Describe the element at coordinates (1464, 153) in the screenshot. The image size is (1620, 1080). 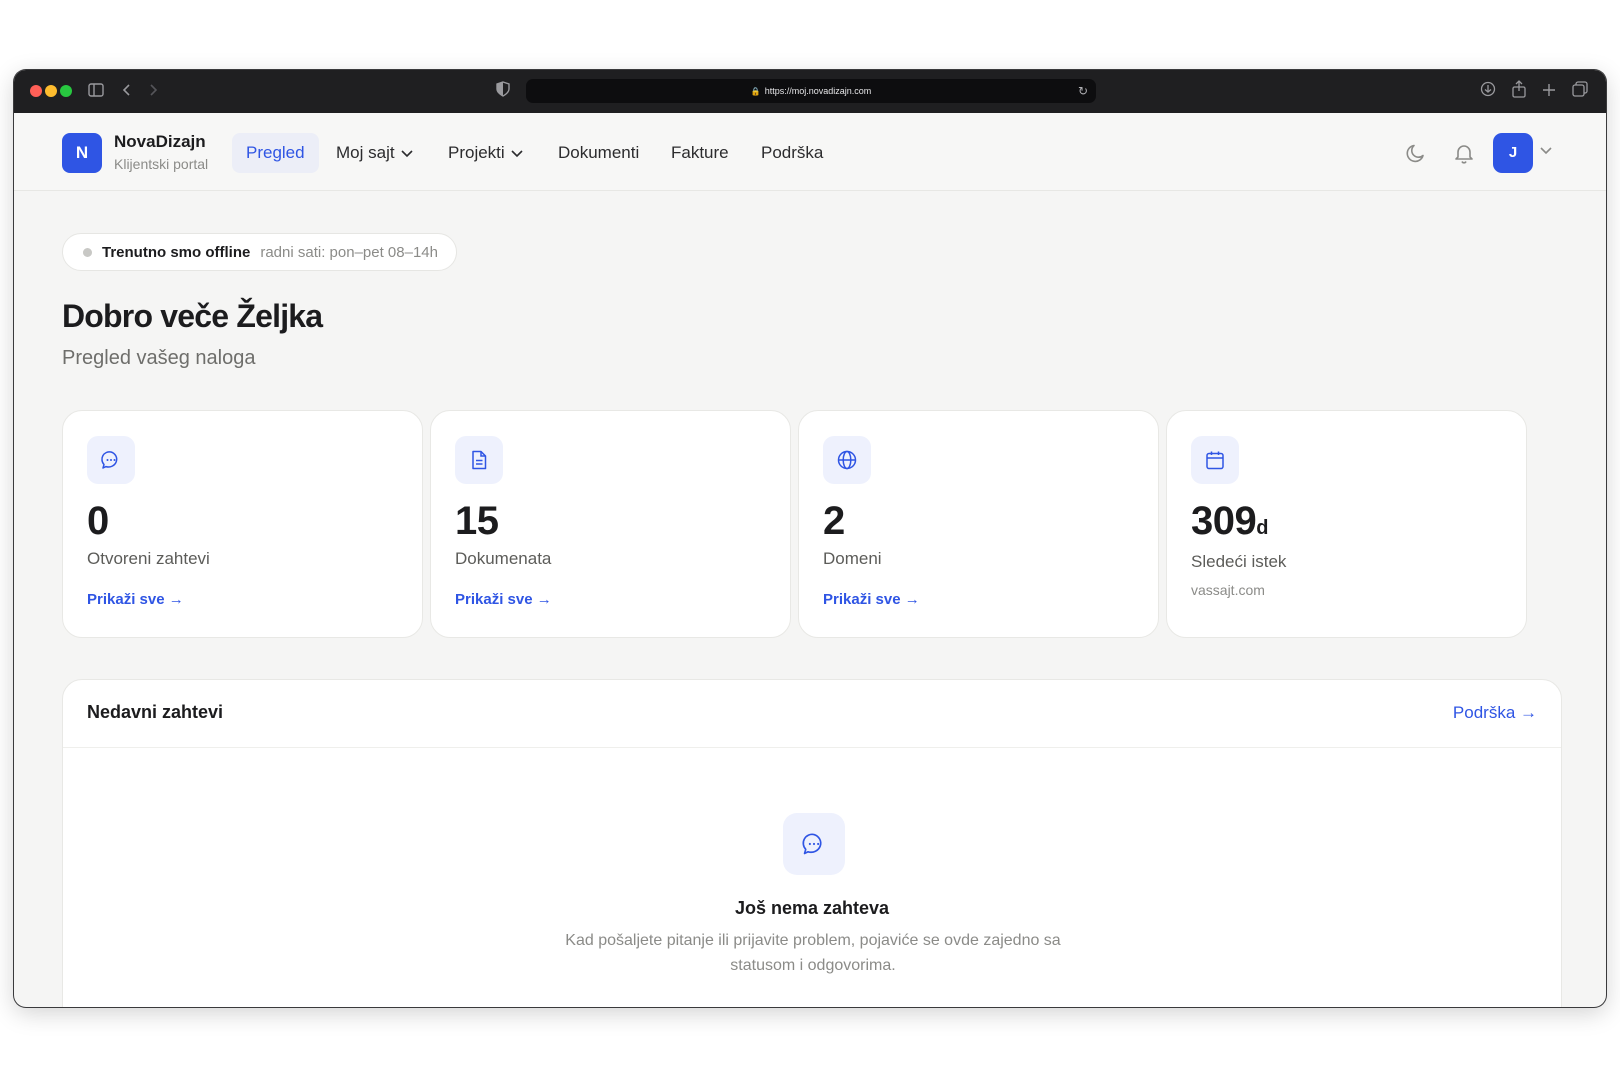
I see `bell-icon` at that location.